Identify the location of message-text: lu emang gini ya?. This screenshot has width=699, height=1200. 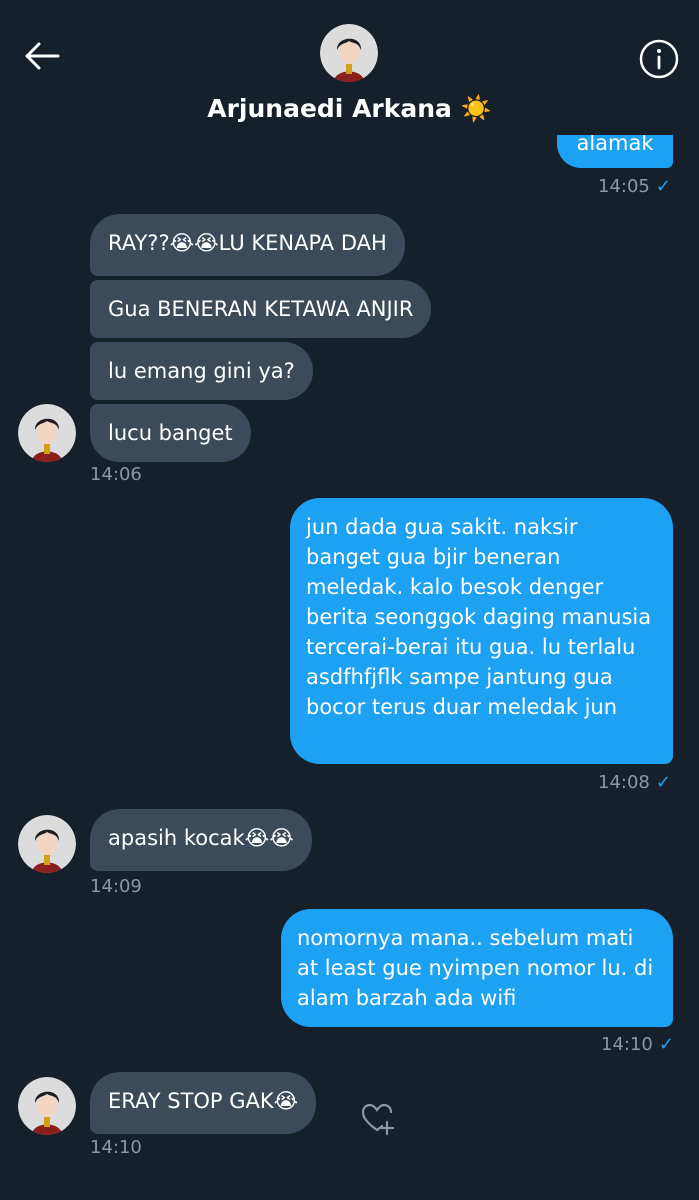
(201, 371).